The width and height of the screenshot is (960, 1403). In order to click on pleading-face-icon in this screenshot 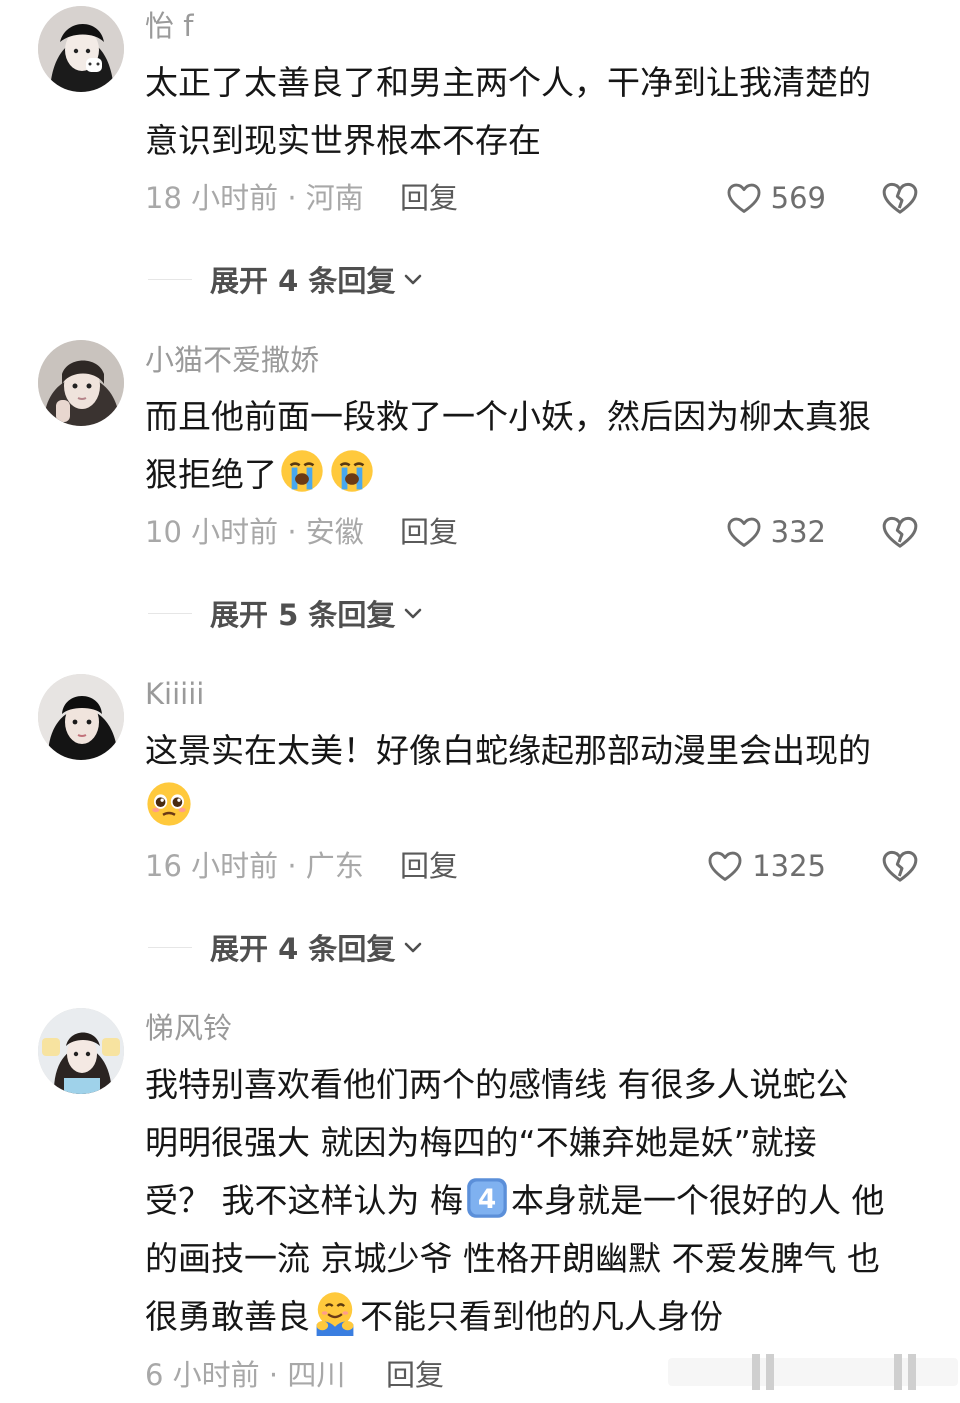, I will do `click(169, 804)`.